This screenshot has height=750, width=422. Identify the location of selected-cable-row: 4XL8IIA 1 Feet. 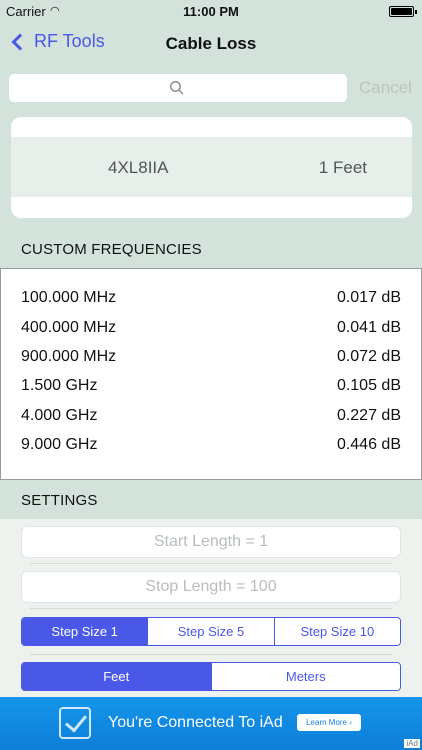
(211, 167).